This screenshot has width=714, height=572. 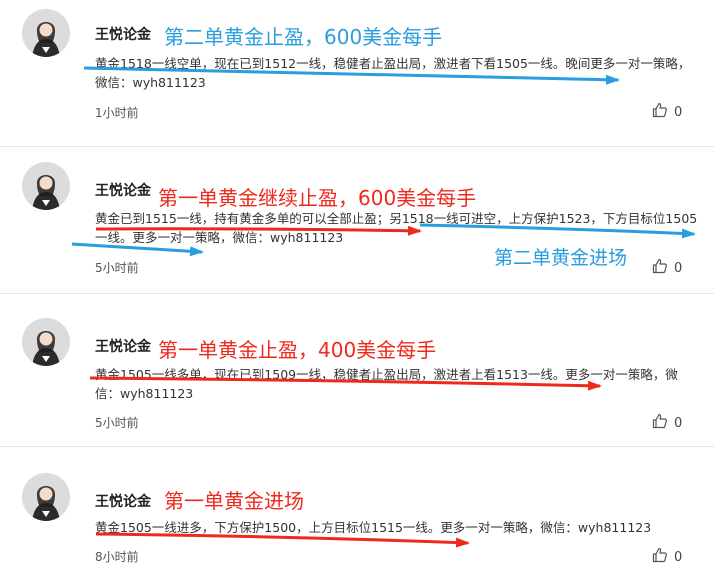 What do you see at coordinates (117, 557) in the screenshot?
I see `post-time: 8小时前` at bounding box center [117, 557].